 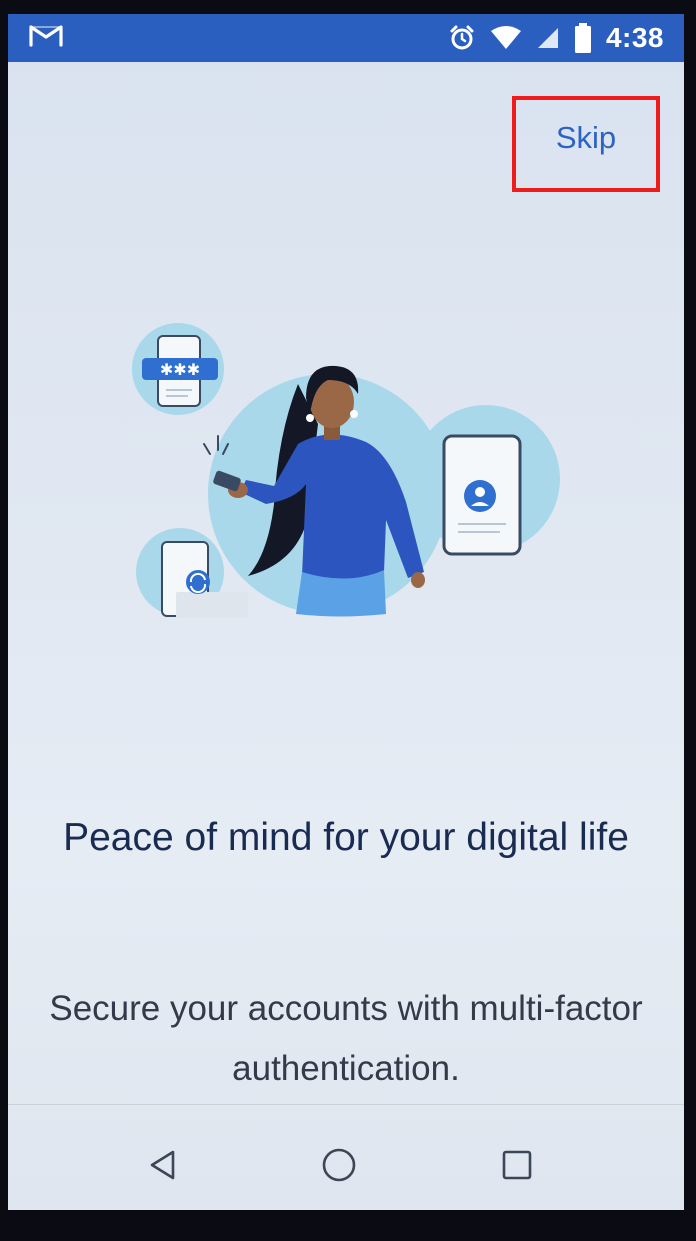 What do you see at coordinates (582, 38) in the screenshot?
I see `battery-icon` at bounding box center [582, 38].